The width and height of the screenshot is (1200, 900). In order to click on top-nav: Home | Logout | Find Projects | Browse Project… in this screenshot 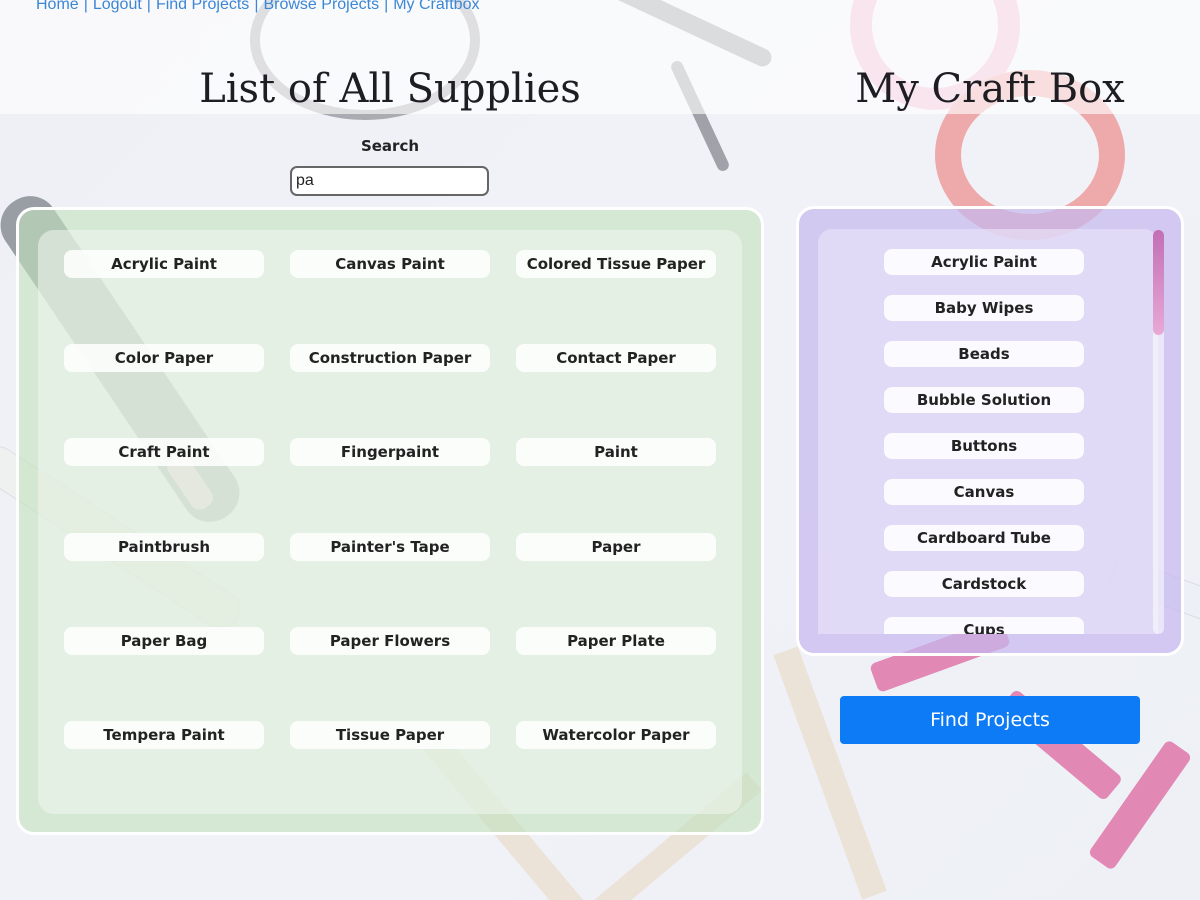, I will do `click(257, 7)`.